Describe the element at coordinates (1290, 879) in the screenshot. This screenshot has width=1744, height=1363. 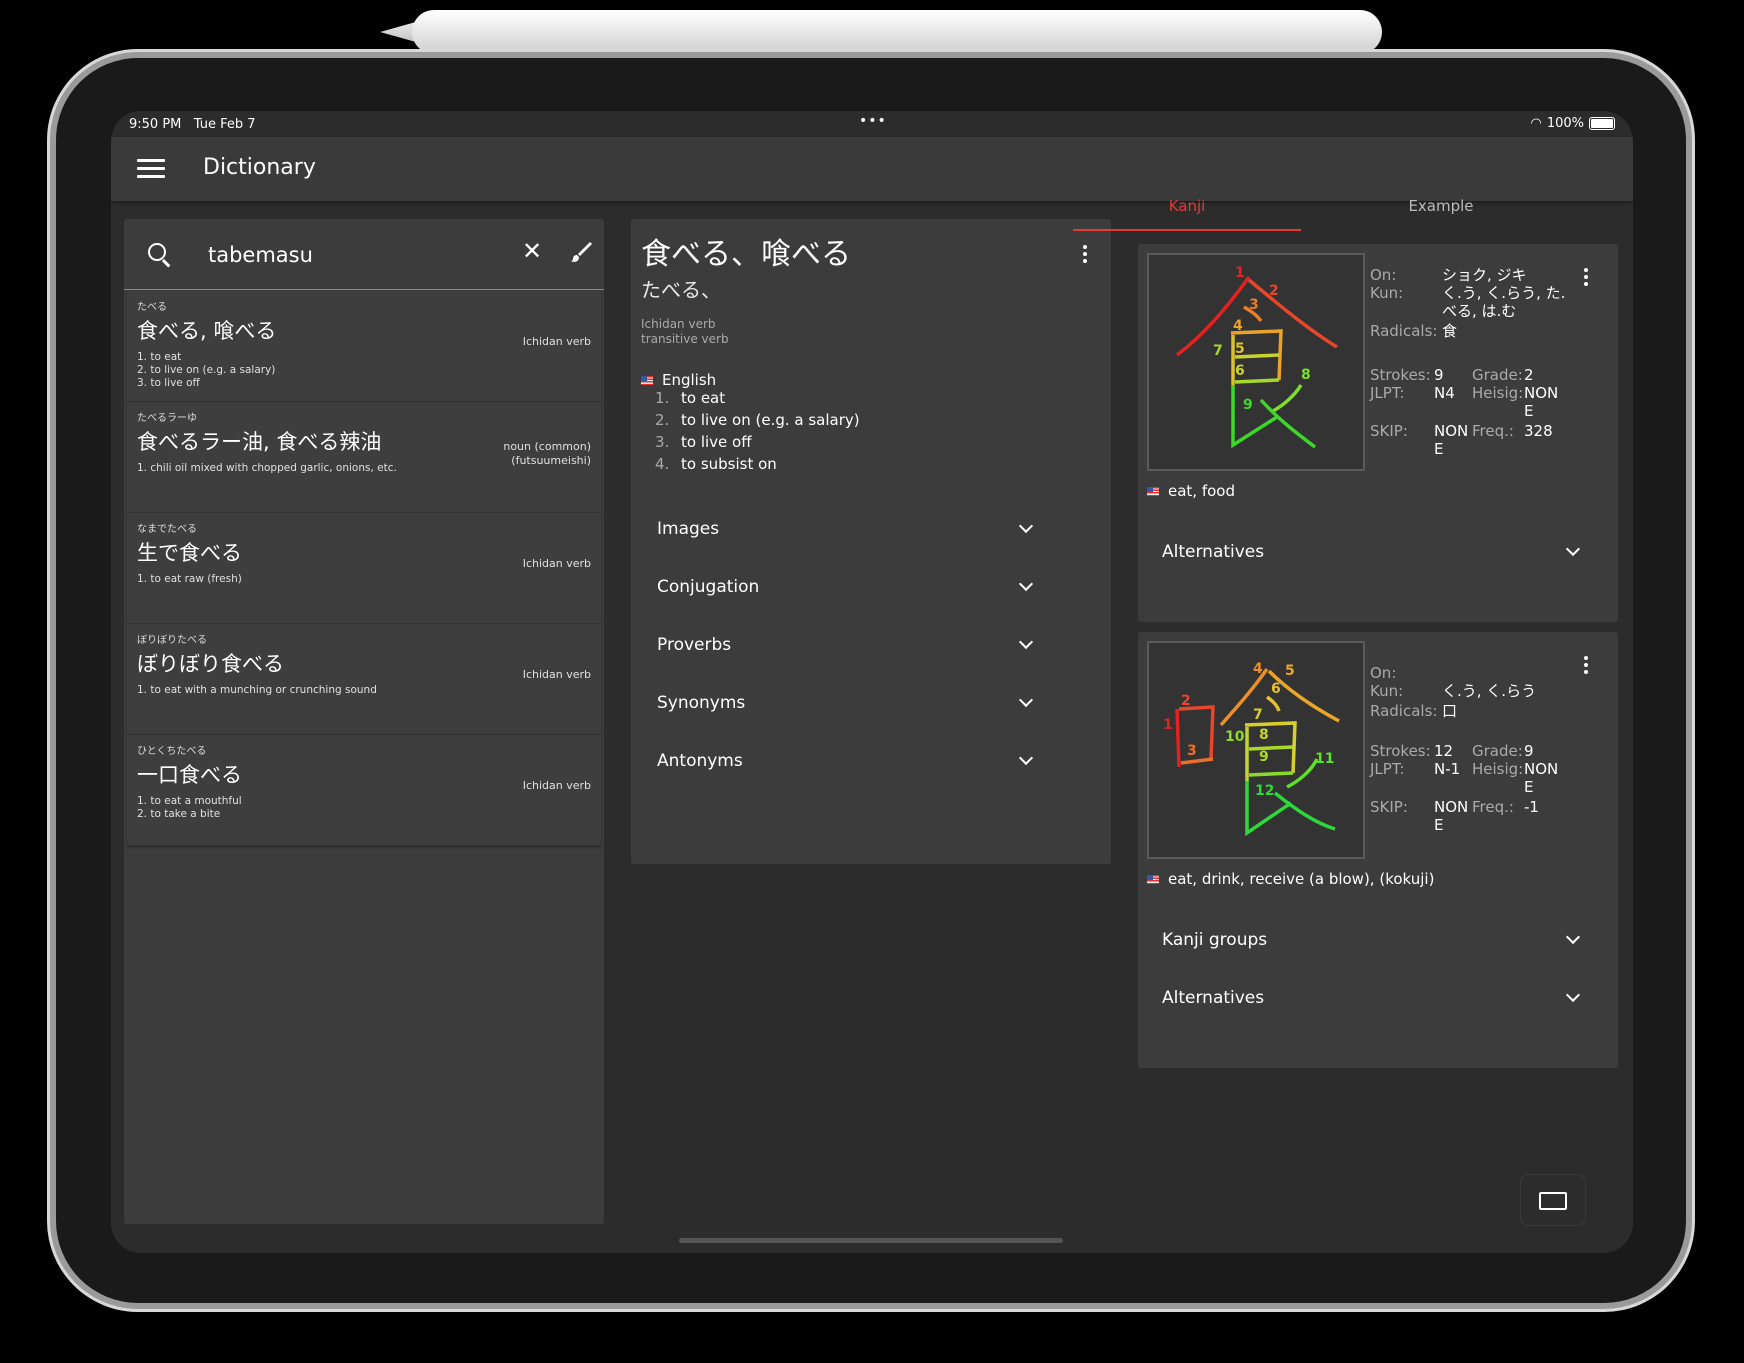
I see `kanji-meaning: eat, drink, receive (a blow), (kokuji)` at that location.